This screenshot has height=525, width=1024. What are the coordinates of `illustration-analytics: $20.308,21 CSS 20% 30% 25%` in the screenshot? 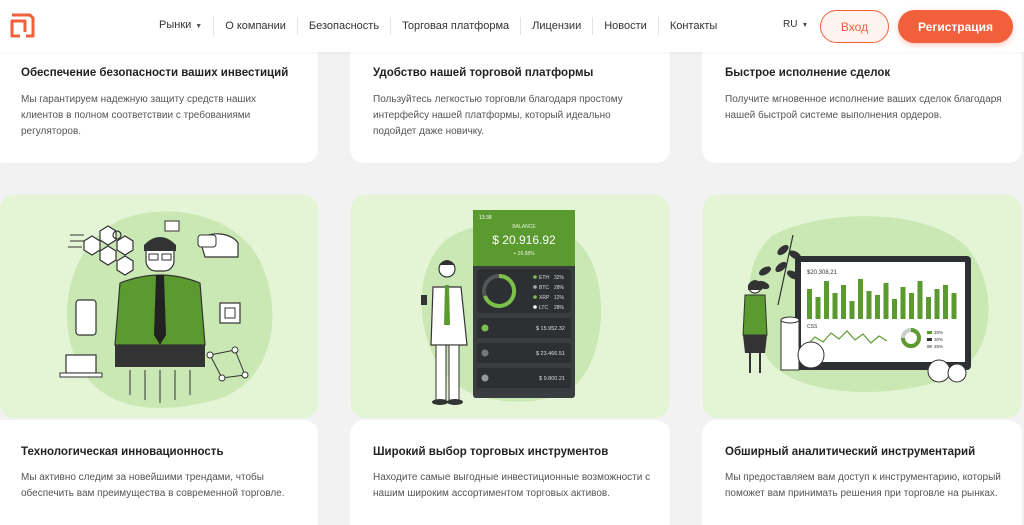 It's located at (862, 306).